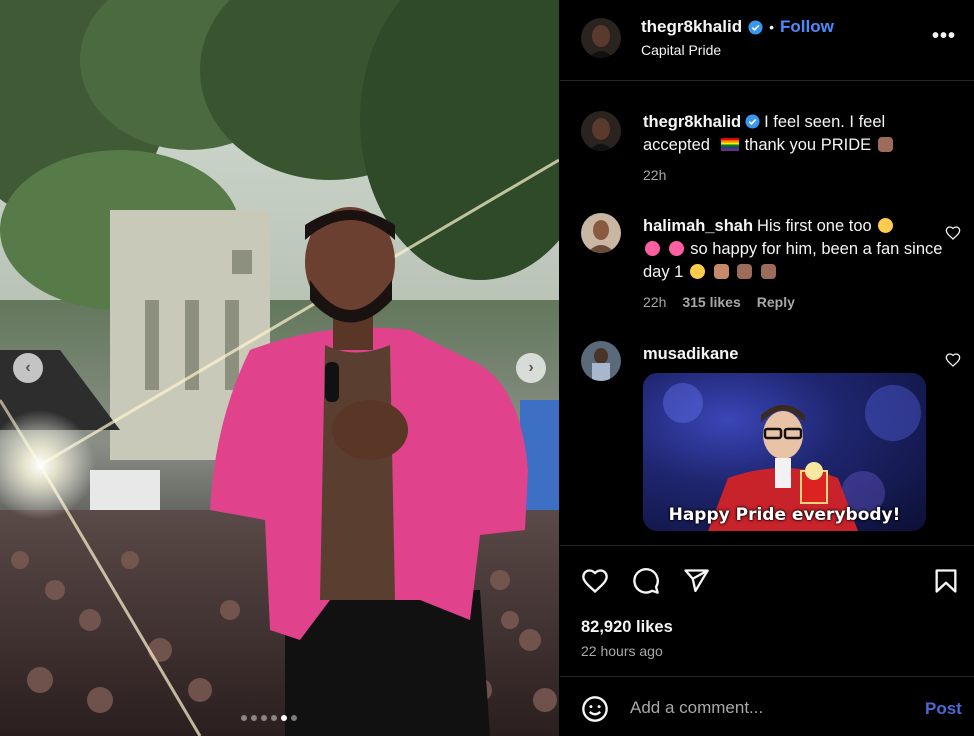  I want to click on comment-bubble-icon, so click(646, 581).